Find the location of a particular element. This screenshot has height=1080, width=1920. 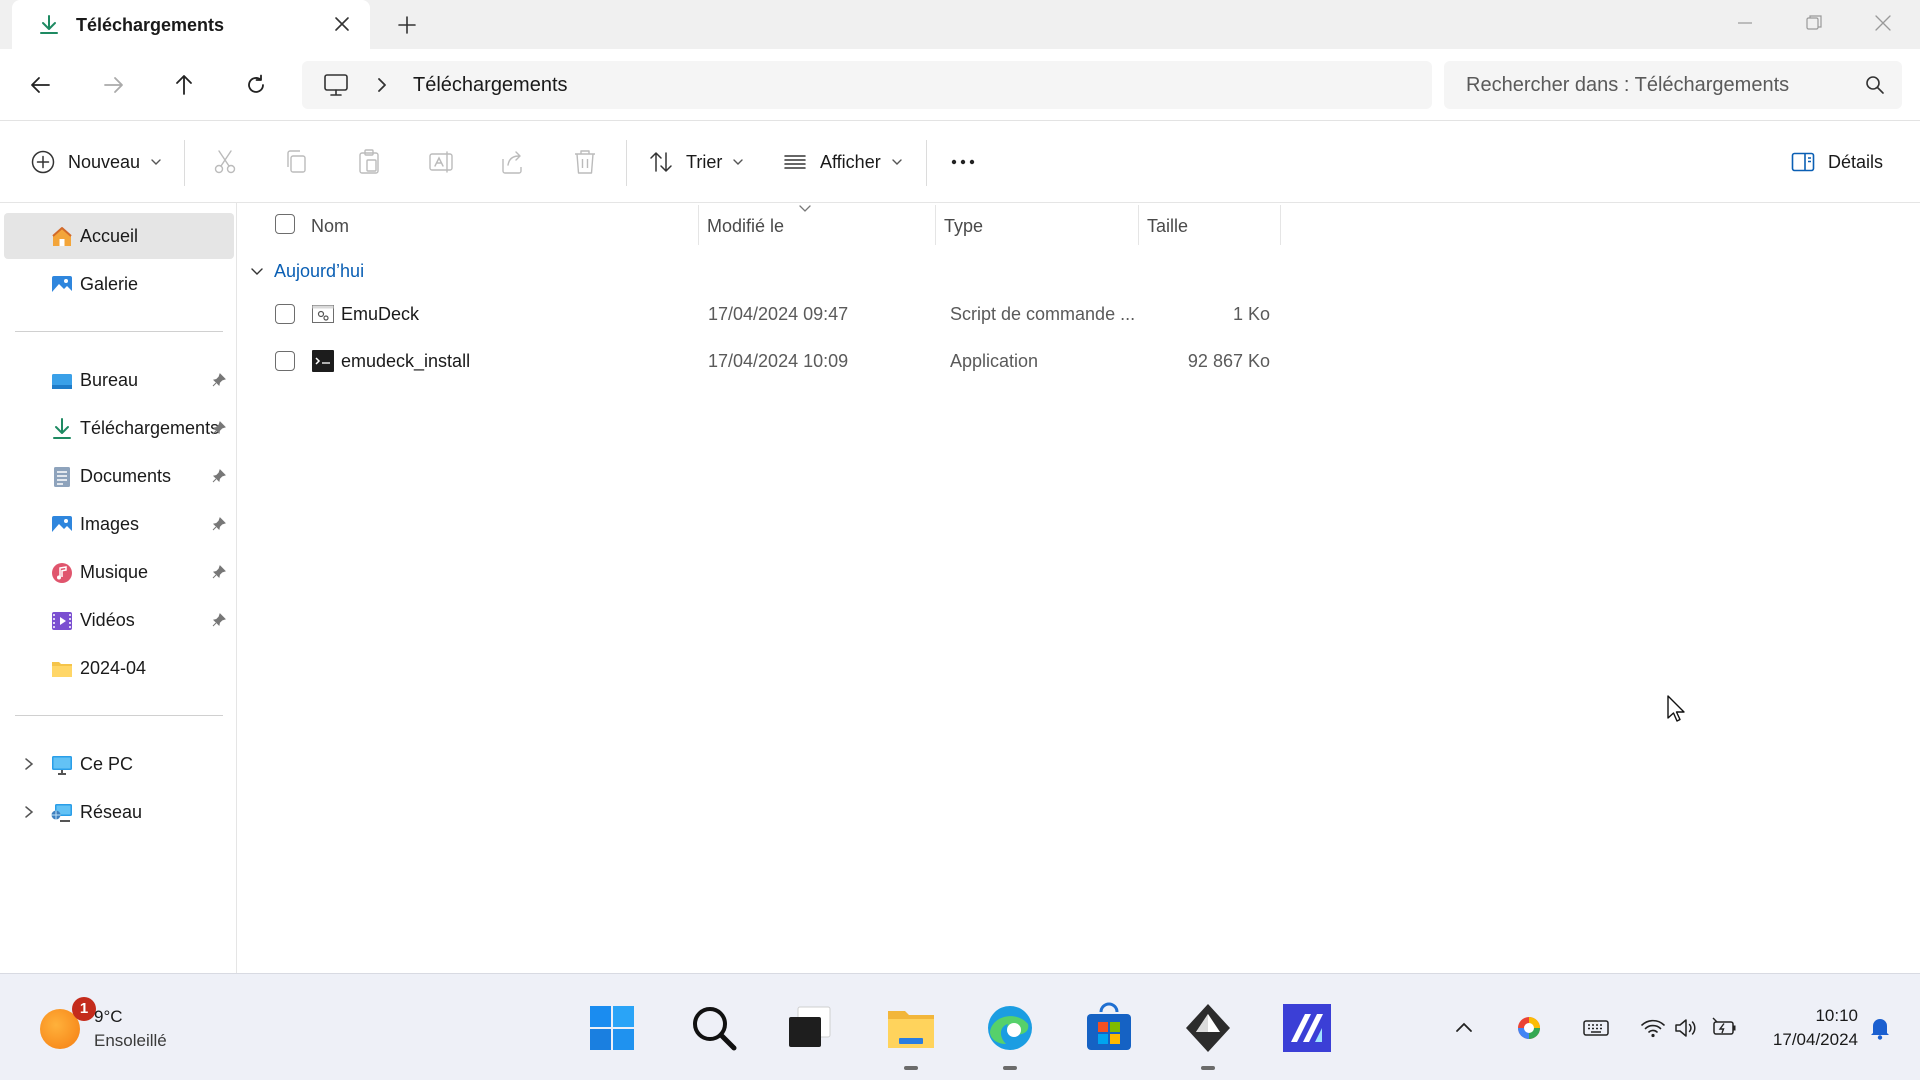

app-icon is located at coordinates (1307, 1028).